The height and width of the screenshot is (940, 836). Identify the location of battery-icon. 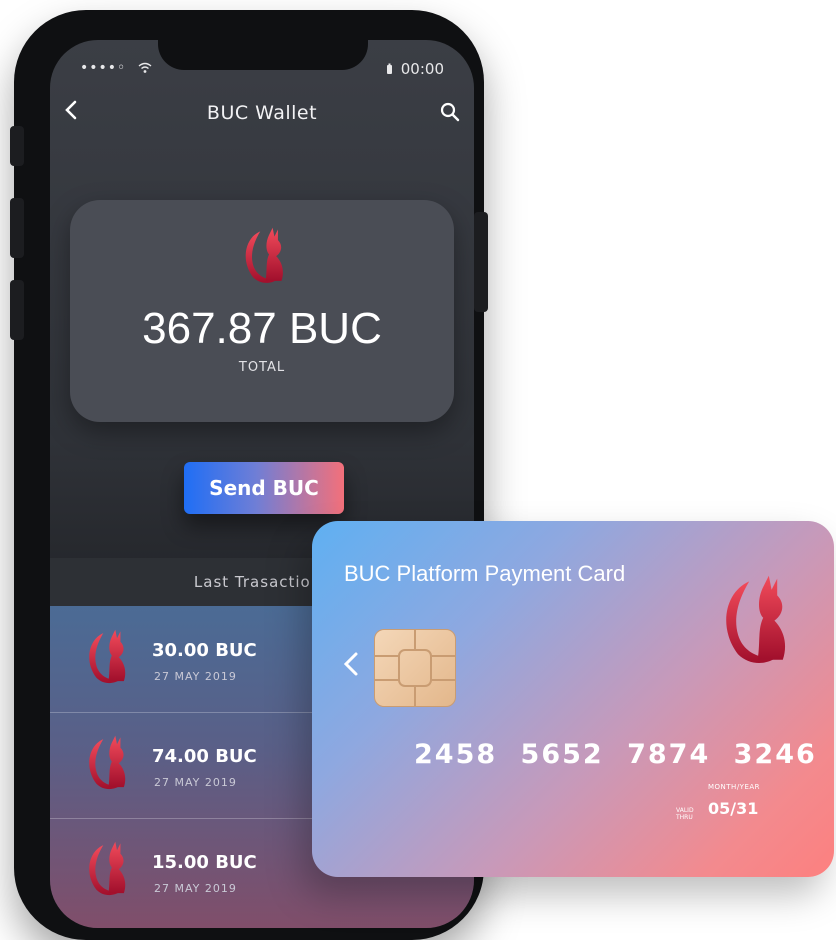
(389, 68).